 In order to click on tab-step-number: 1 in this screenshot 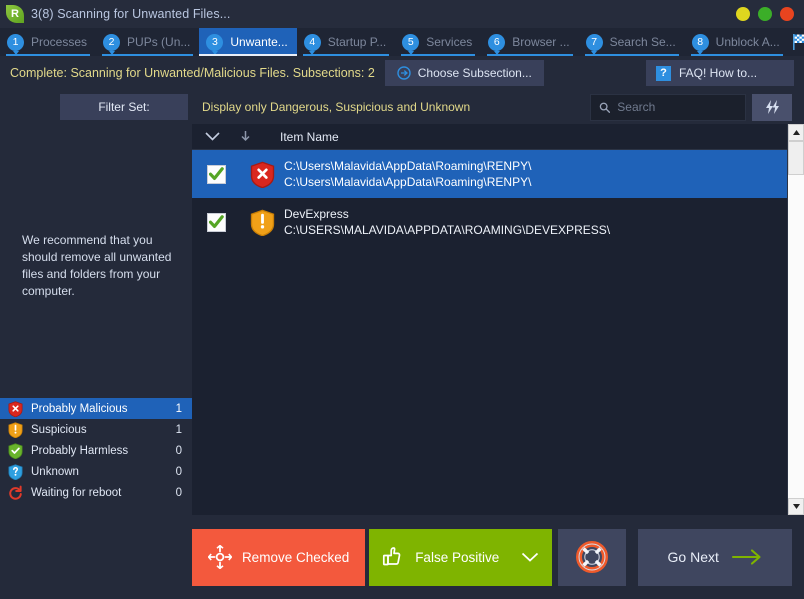, I will do `click(15, 44)`.